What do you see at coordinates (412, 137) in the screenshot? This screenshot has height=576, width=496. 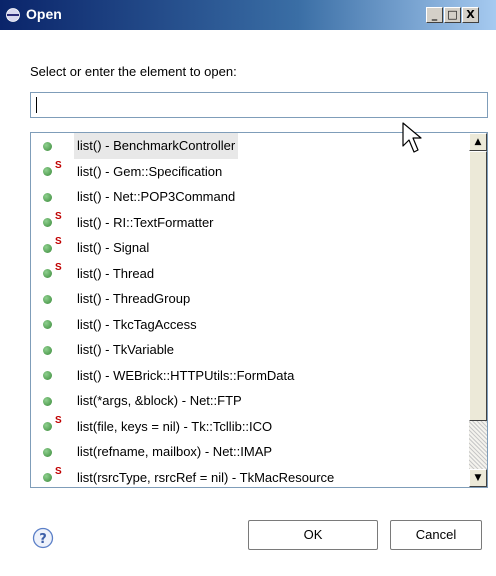 I see `mouse-cursor-icon` at bounding box center [412, 137].